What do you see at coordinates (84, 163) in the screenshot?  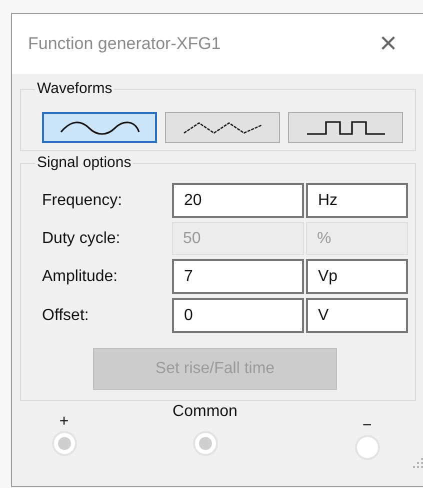 I see `group-title: Signal options` at bounding box center [84, 163].